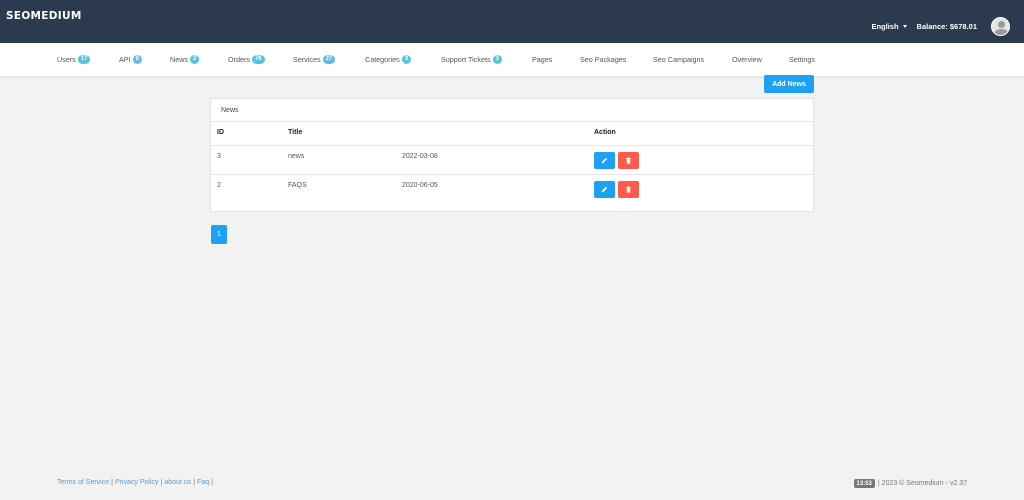  Describe the element at coordinates (220, 132) in the screenshot. I see `column-id: ID` at that location.